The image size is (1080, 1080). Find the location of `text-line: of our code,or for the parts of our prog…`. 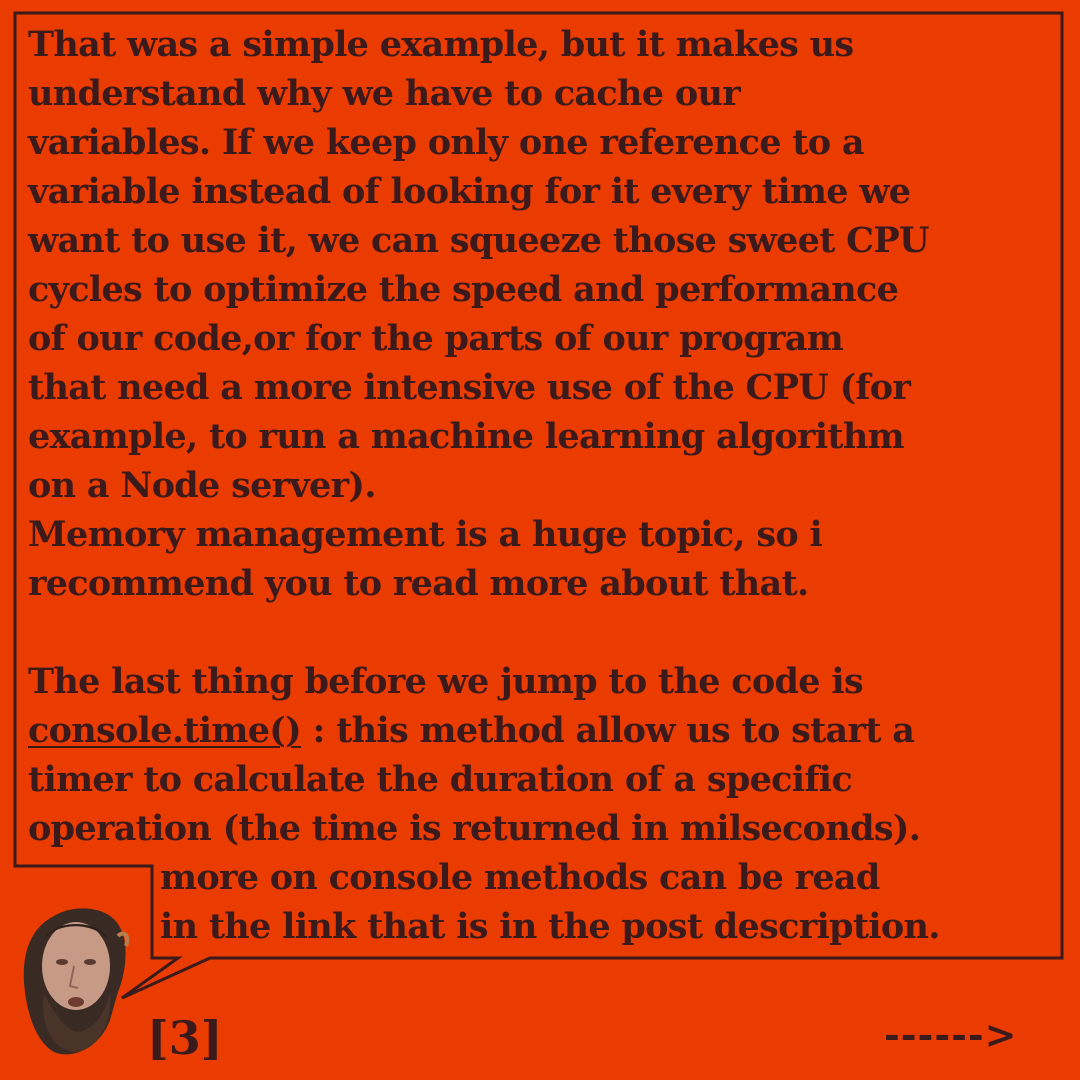

text-line: of our code,or for the parts of our prog… is located at coordinates (436, 338).